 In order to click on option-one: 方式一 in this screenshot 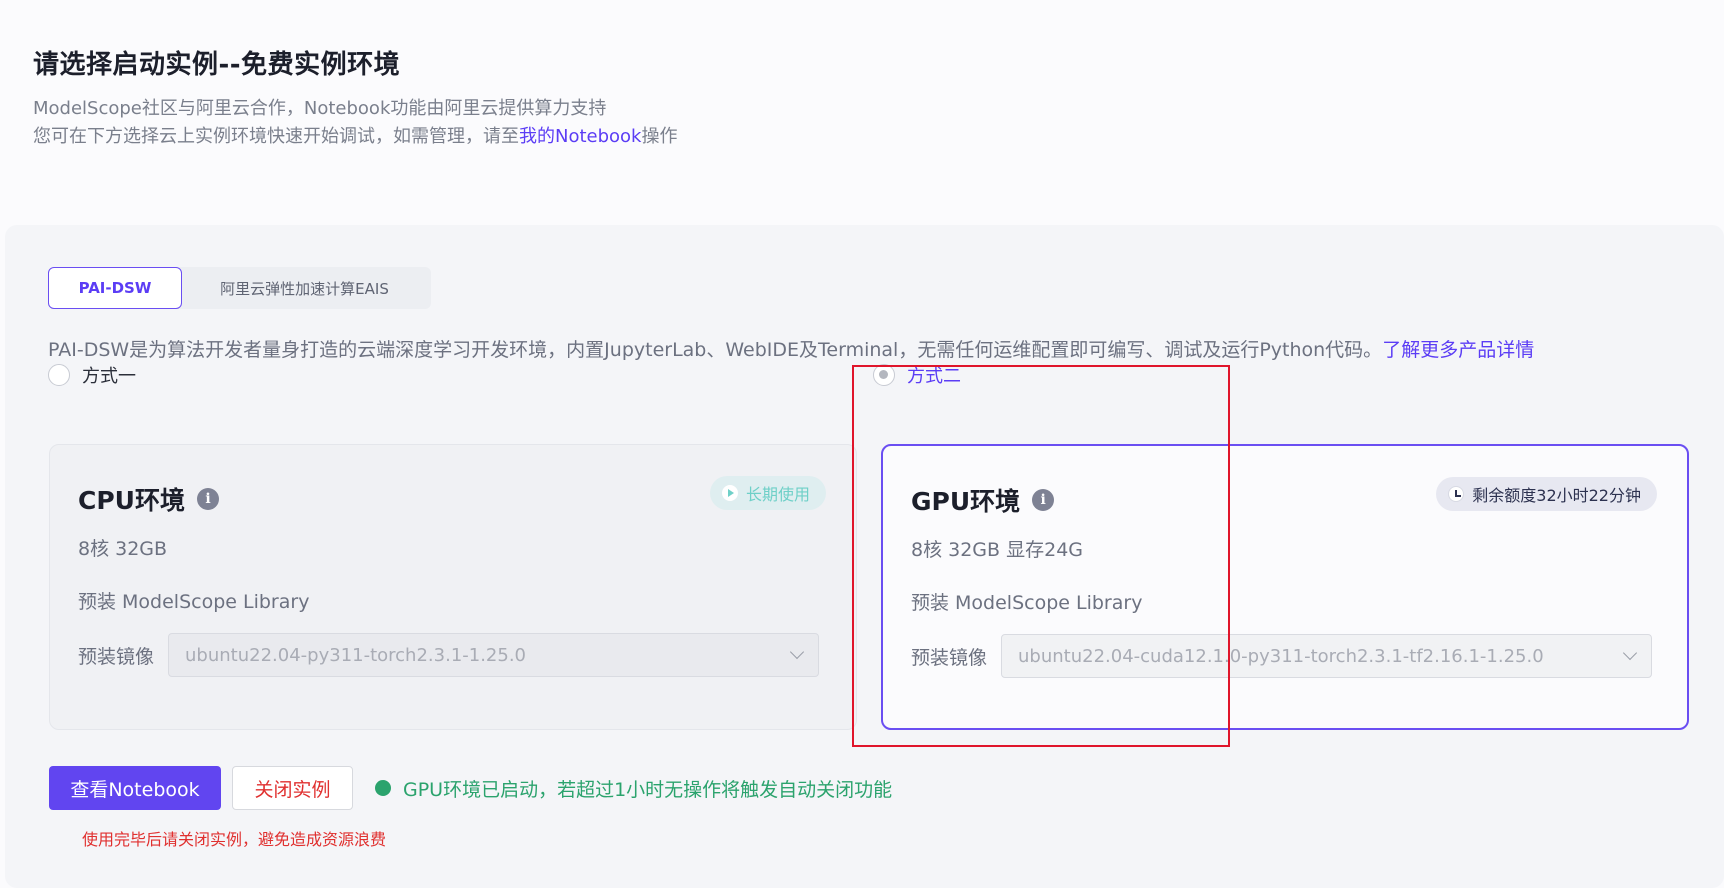, I will do `click(92, 375)`.